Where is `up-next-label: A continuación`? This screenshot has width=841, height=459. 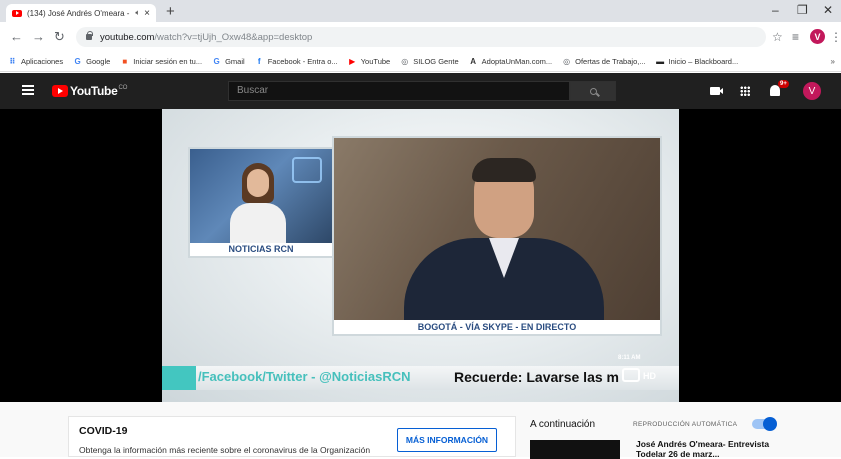
up-next-label: A continuación is located at coordinates (563, 424).